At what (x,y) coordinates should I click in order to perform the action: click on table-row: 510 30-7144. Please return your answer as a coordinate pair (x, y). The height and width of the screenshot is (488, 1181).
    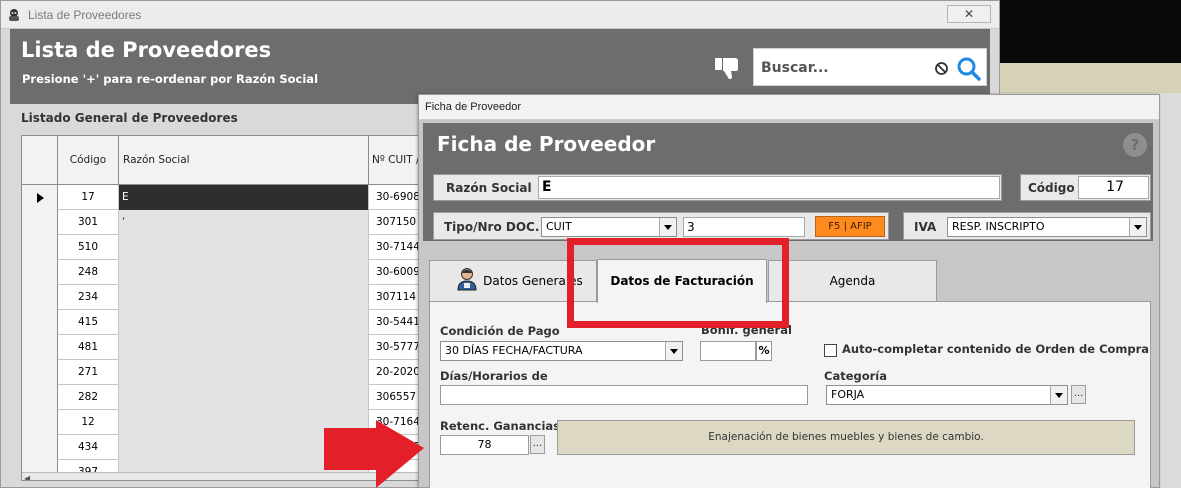
    Looking at the image, I should click on (231, 247).